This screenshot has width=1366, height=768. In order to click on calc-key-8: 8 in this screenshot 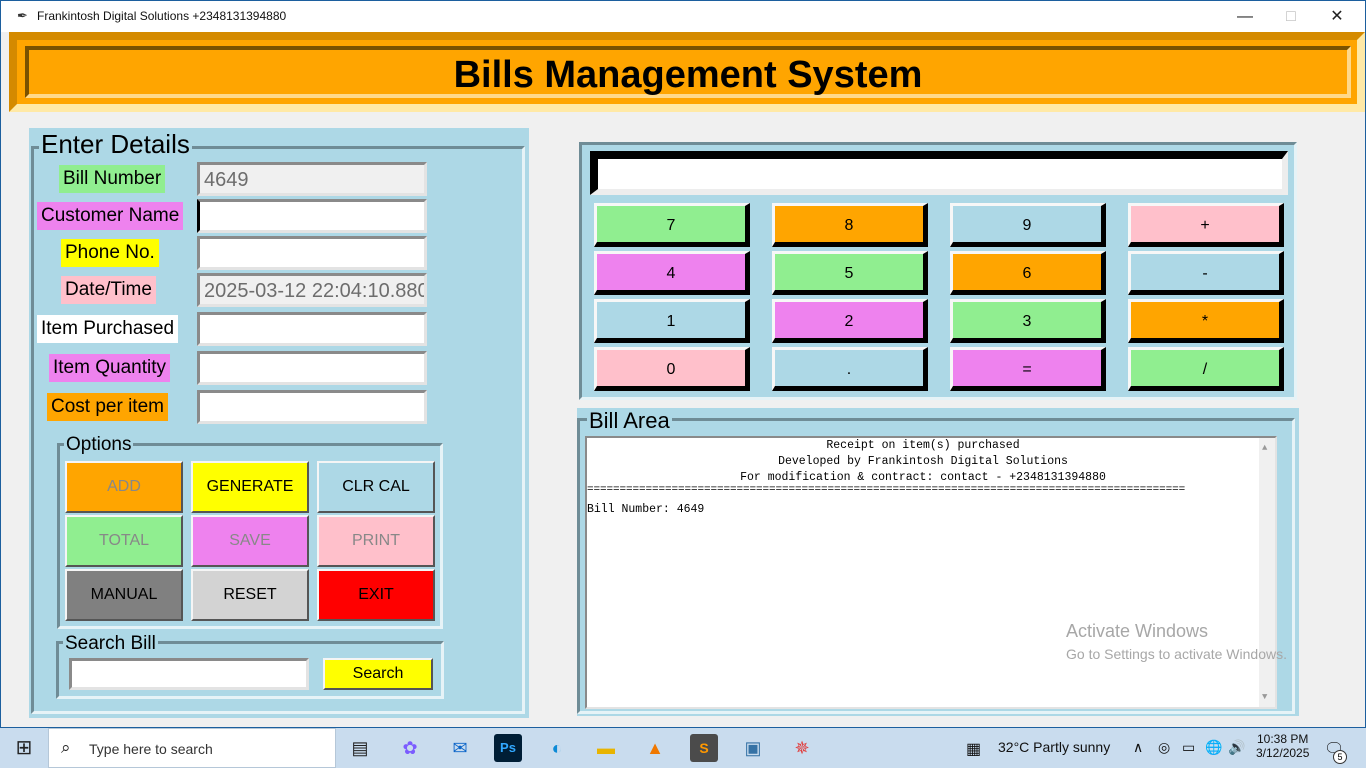, I will do `click(850, 225)`.